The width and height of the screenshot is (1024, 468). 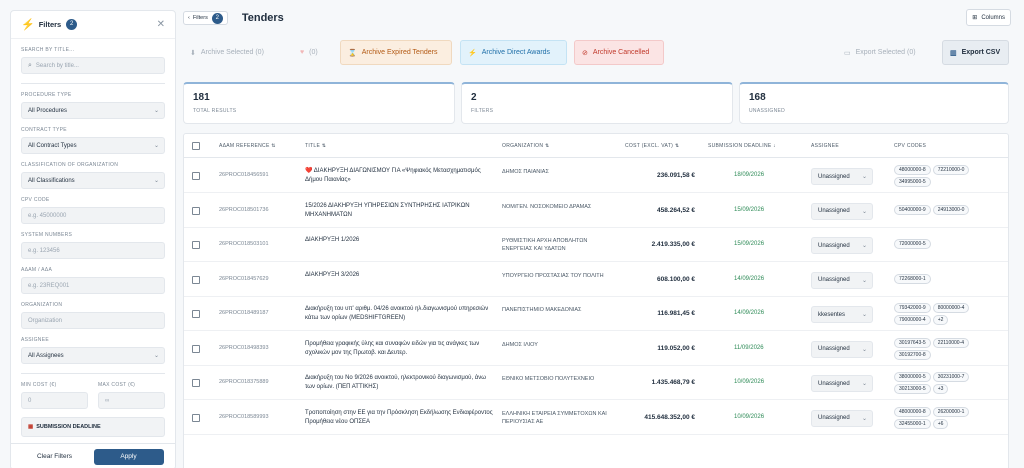 I want to click on cpv-more-badge: +2, so click(x=940, y=320).